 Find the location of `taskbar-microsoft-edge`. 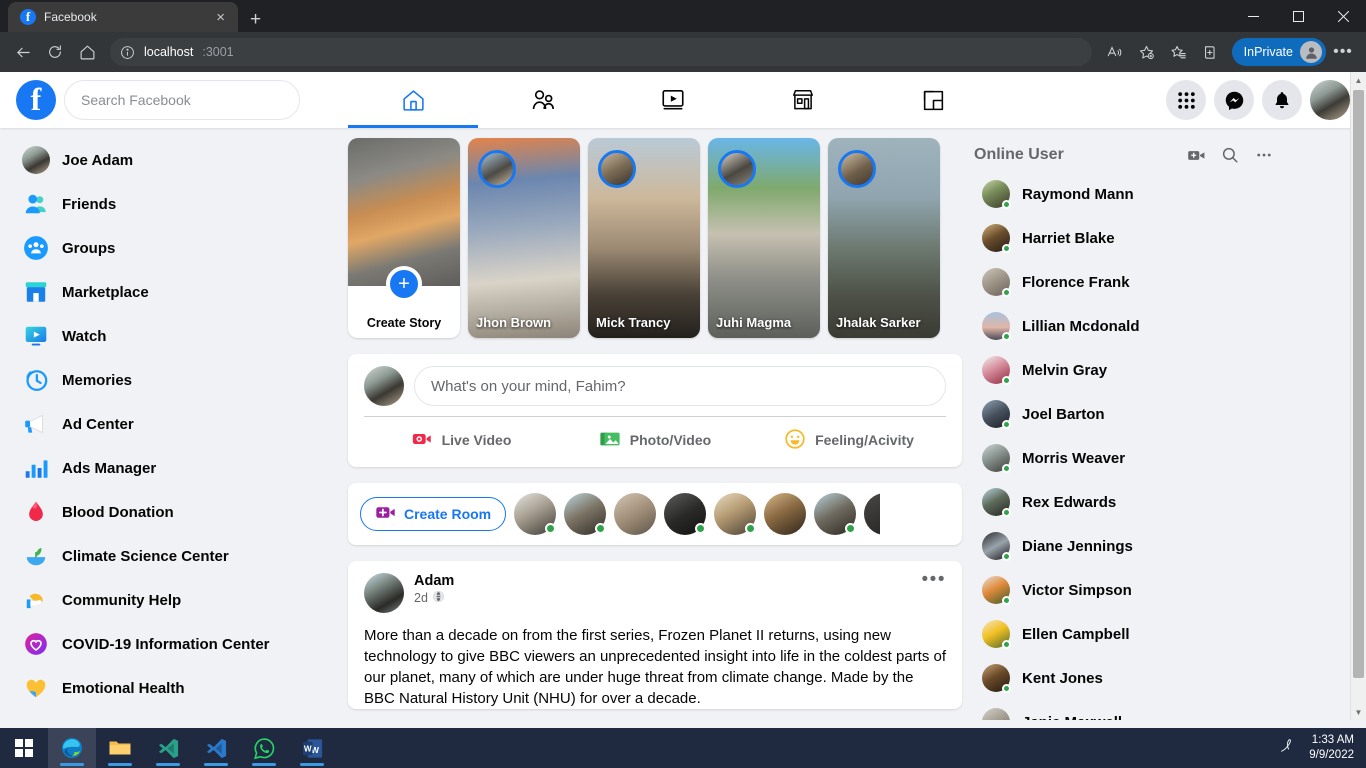

taskbar-microsoft-edge is located at coordinates (72, 748).